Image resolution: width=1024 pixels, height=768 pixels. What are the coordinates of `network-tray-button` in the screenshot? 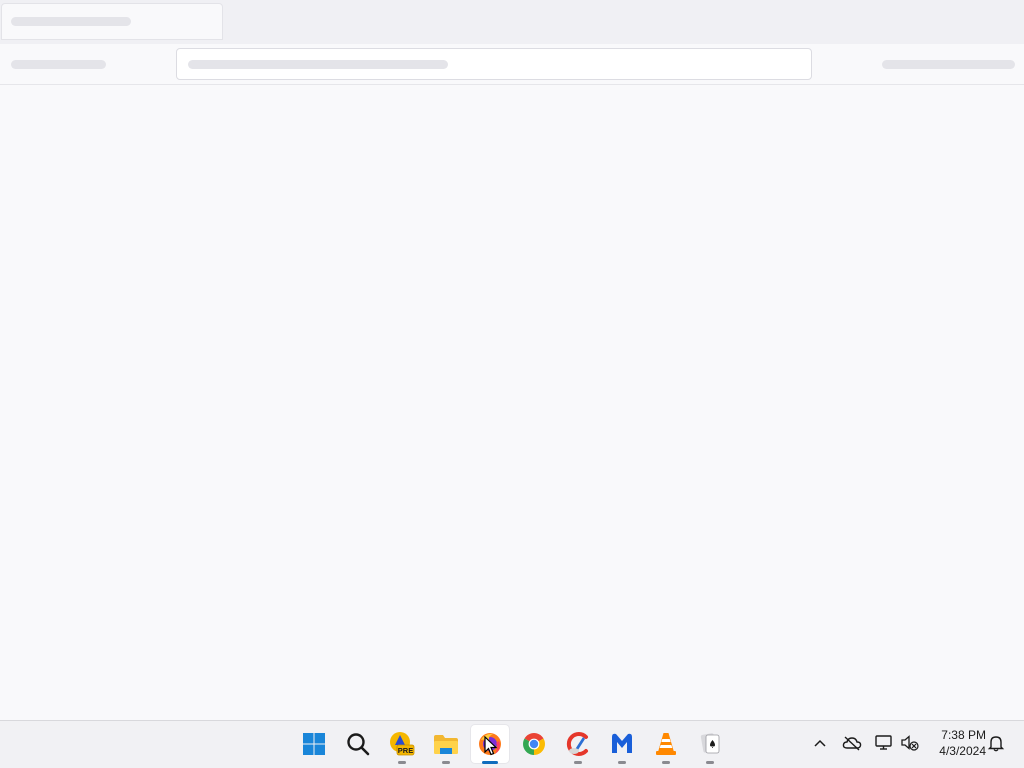 It's located at (884, 743).